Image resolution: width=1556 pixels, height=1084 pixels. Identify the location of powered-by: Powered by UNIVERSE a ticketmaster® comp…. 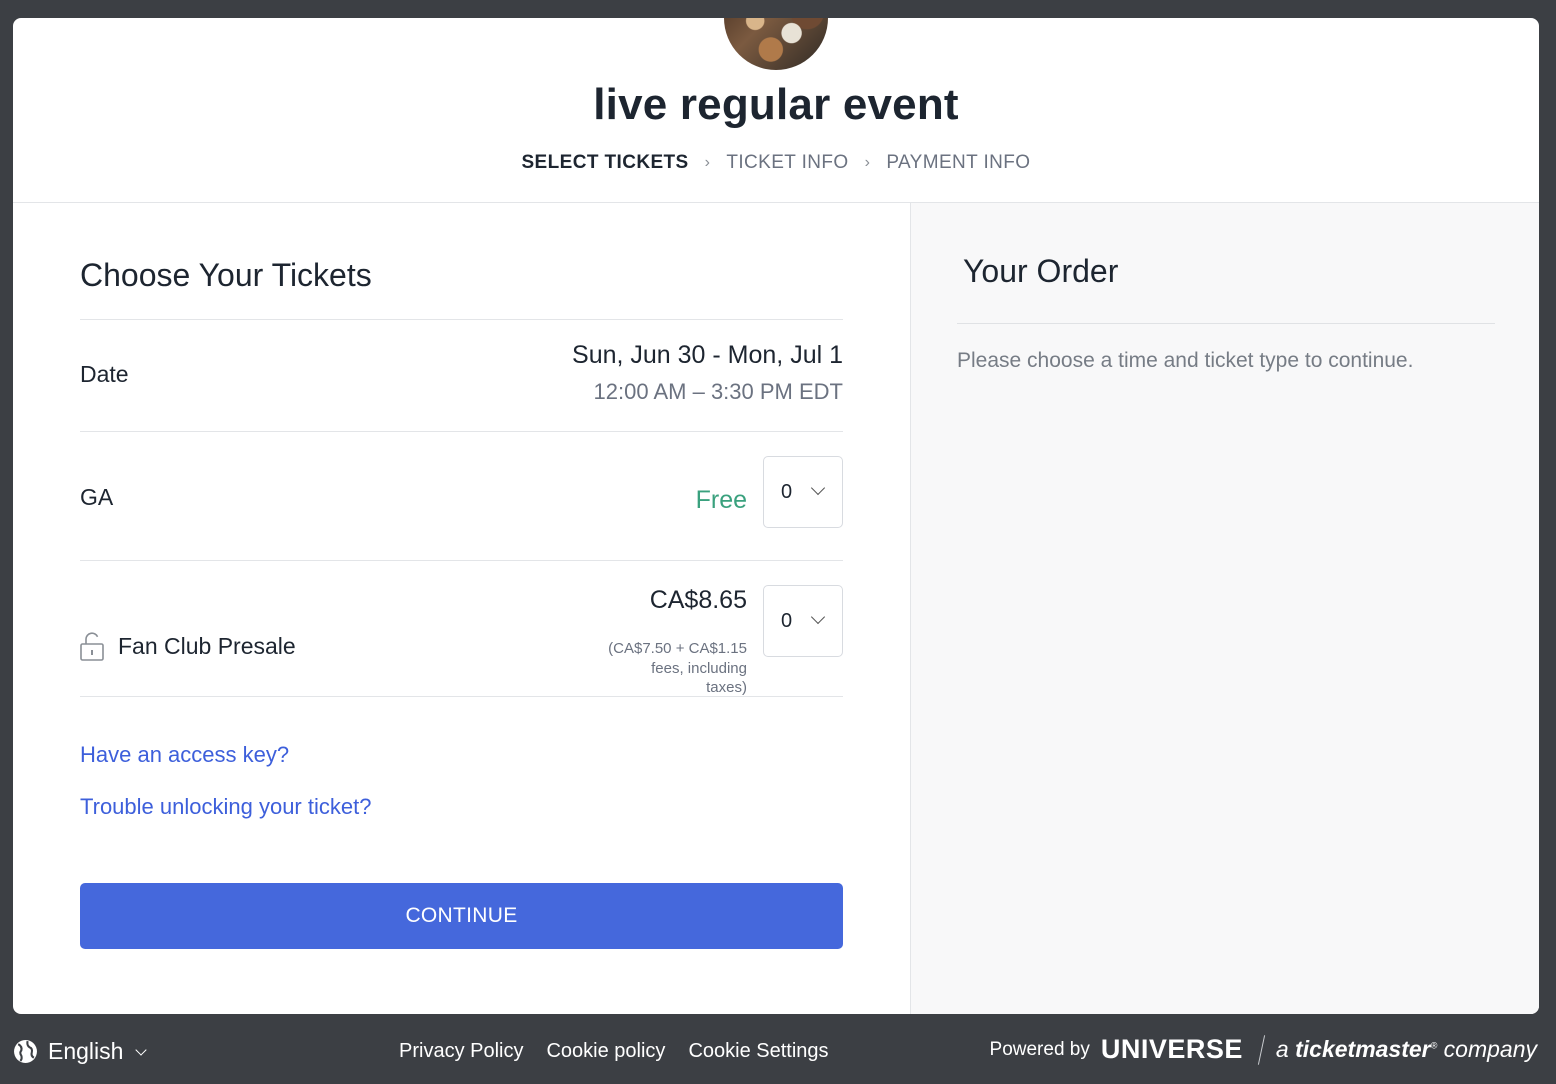
(1263, 1049).